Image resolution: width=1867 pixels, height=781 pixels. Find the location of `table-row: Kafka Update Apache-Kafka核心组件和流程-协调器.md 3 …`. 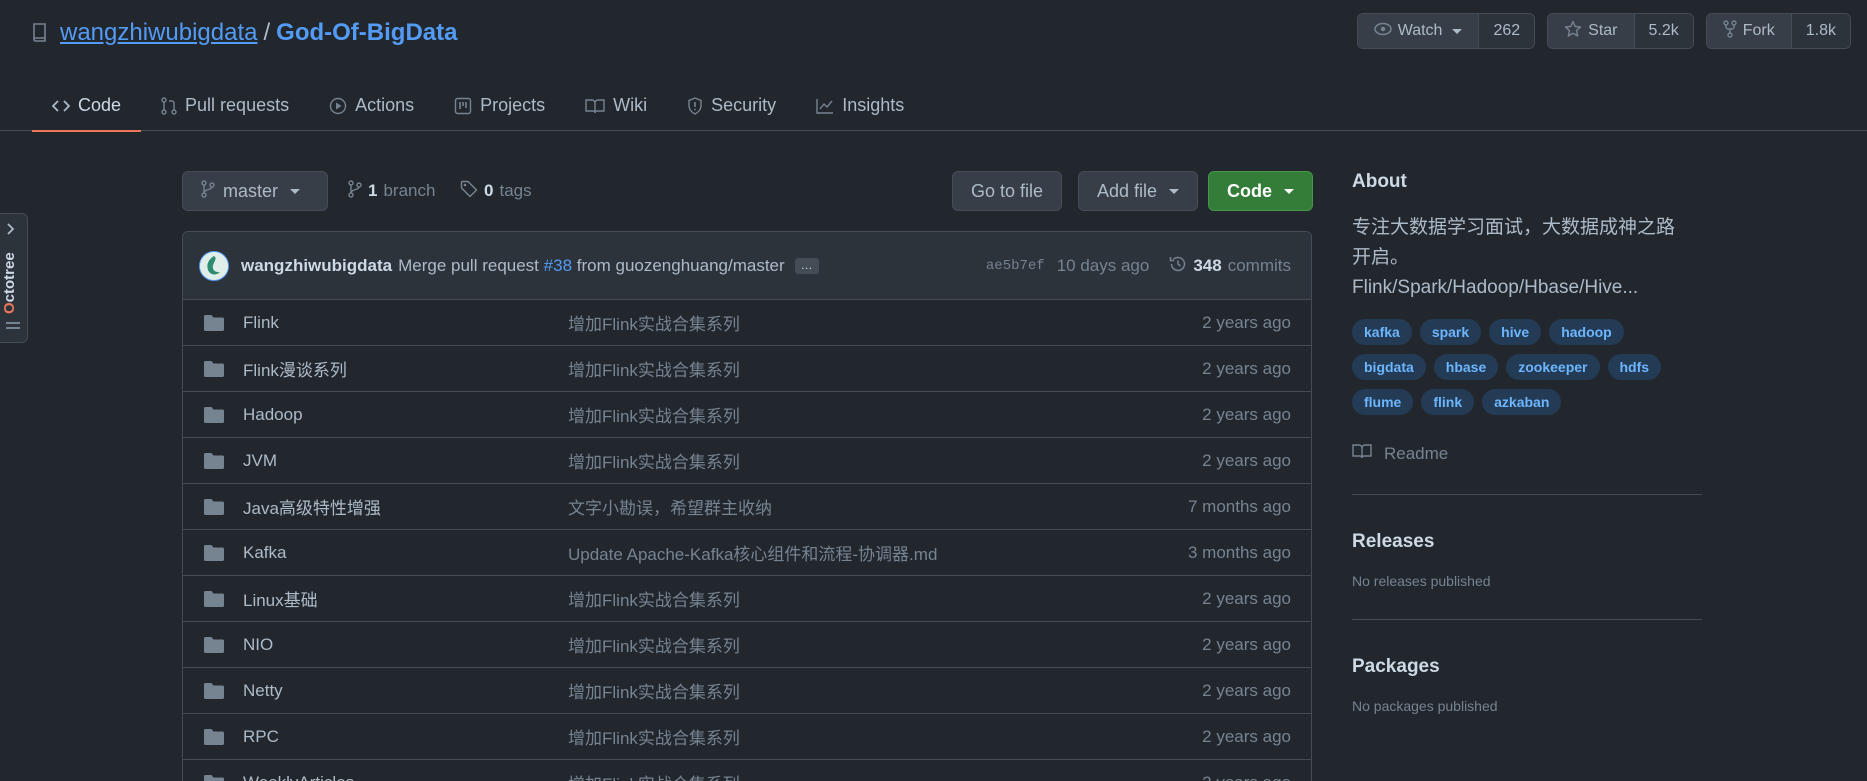

table-row: Kafka Update Apache-Kafka核心组件和流程-协调器.md 3 … is located at coordinates (747, 553).